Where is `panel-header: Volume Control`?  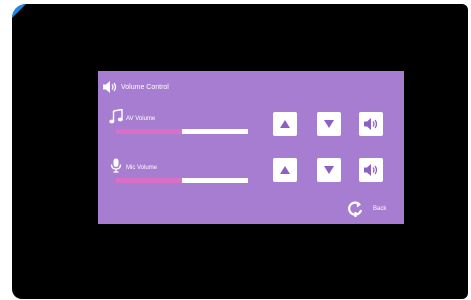 panel-header: Volume Control is located at coordinates (135, 87).